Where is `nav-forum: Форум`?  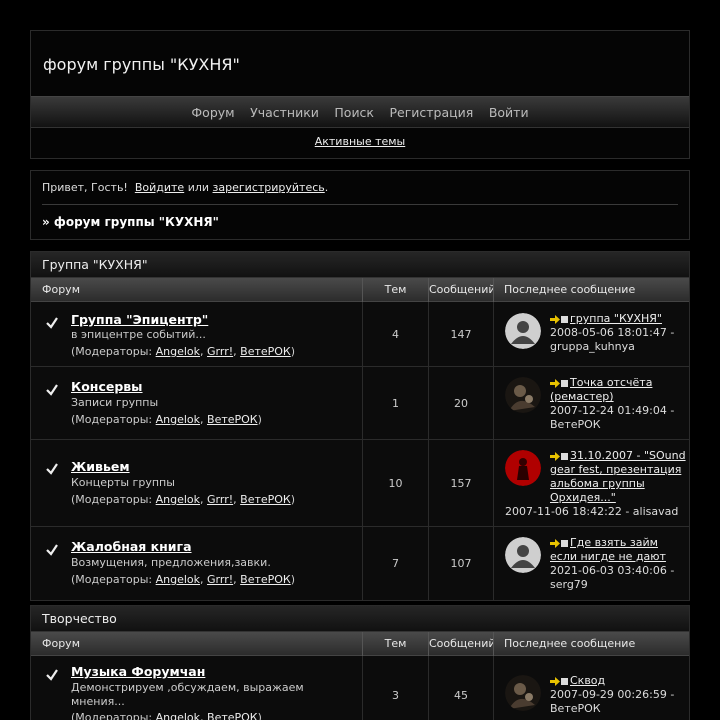 nav-forum: Форум is located at coordinates (212, 113).